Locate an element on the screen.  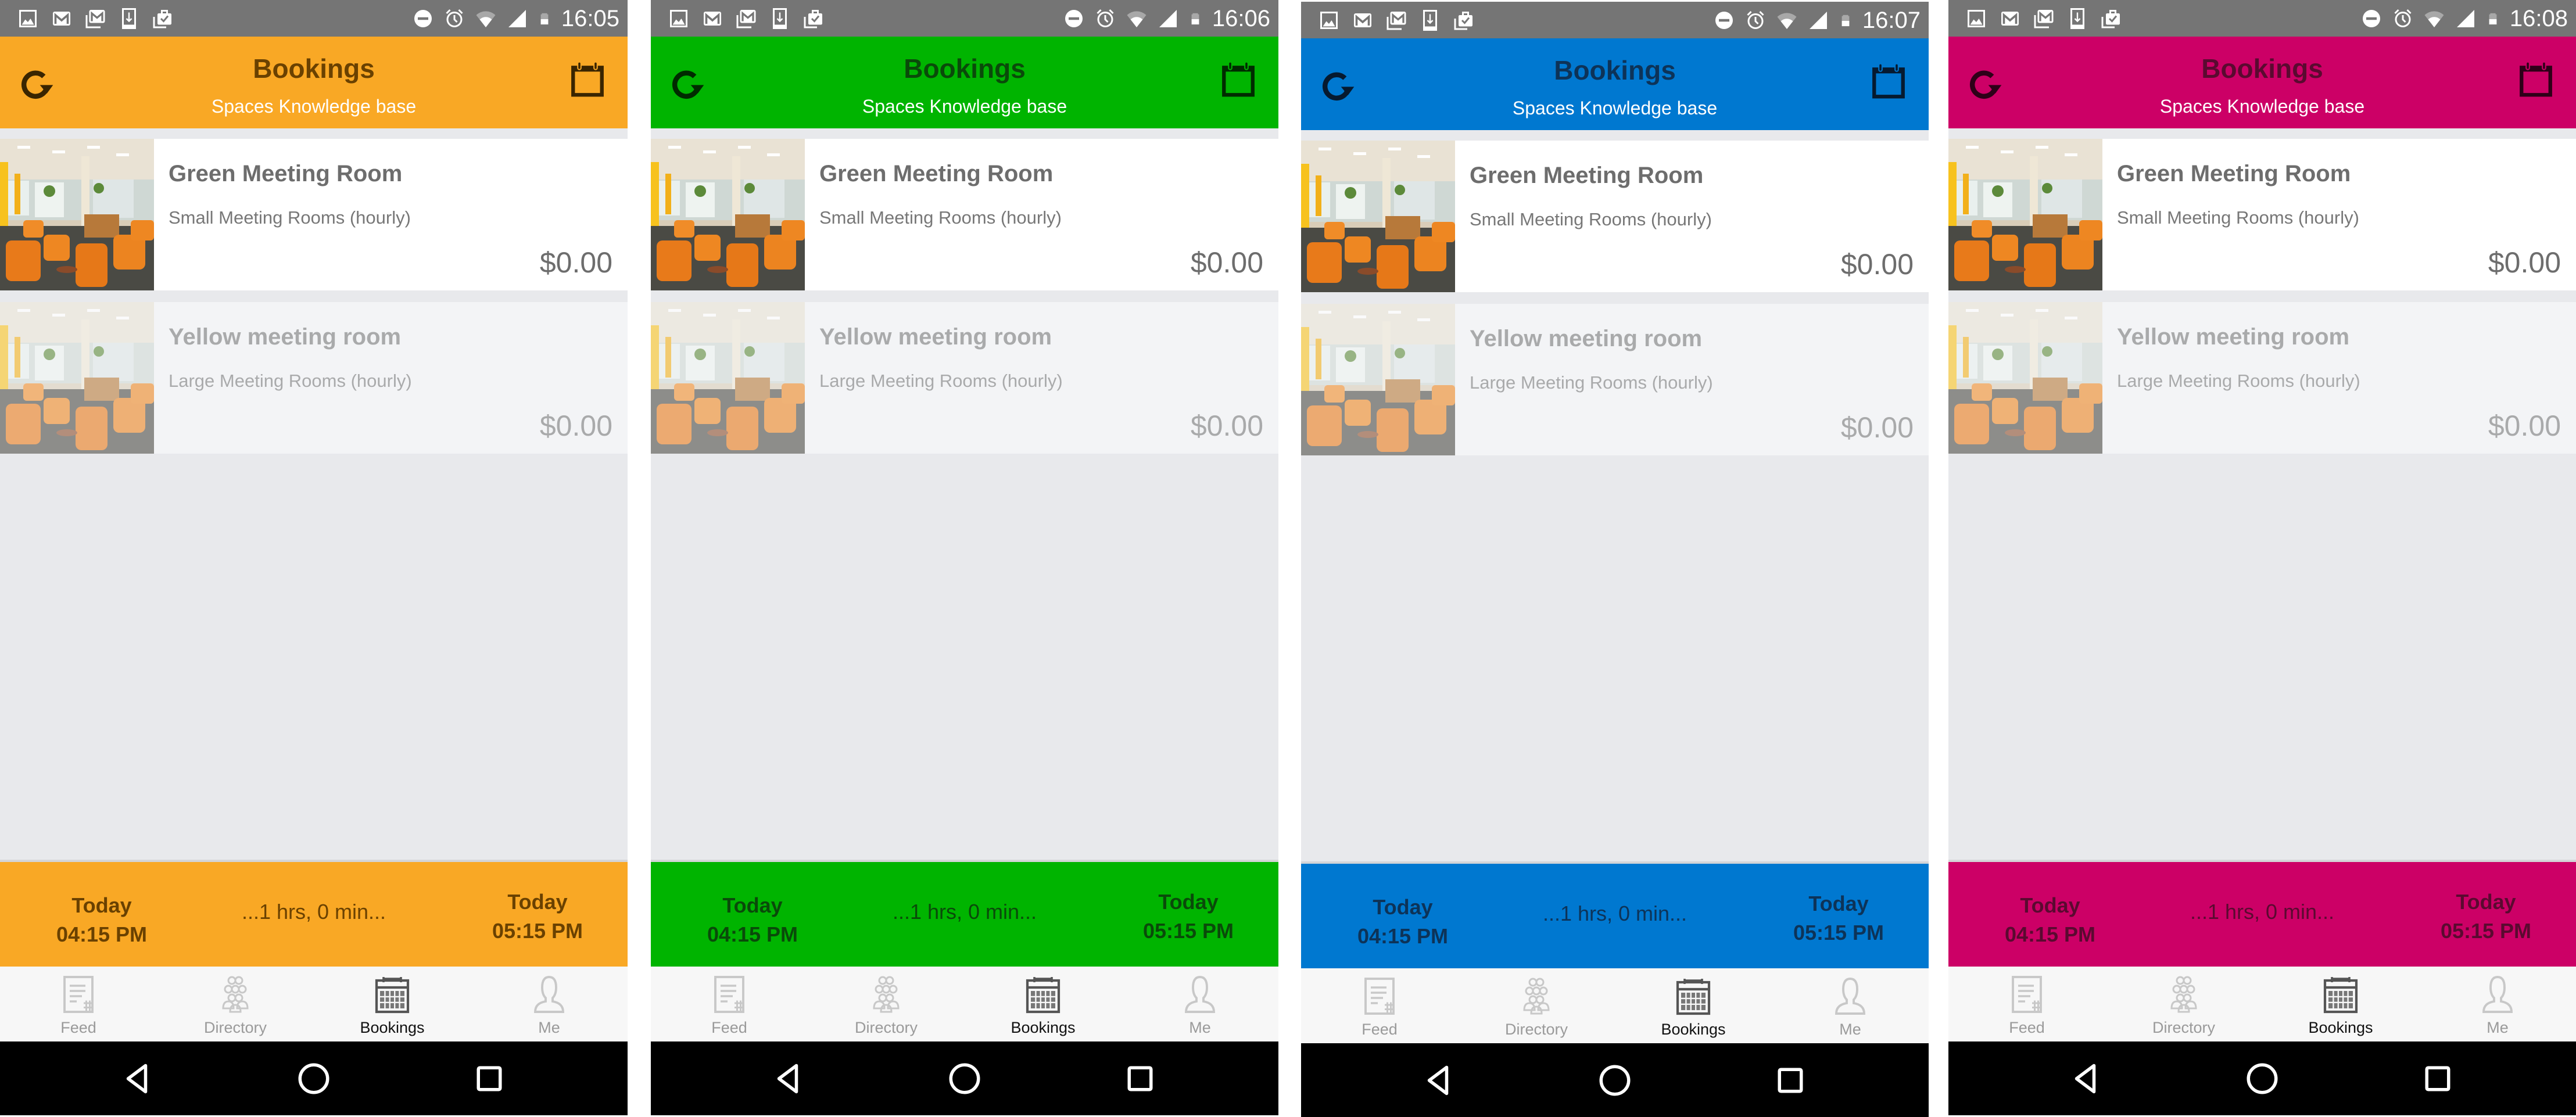
room-name: Yellow meeting room is located at coordinates (935, 337).